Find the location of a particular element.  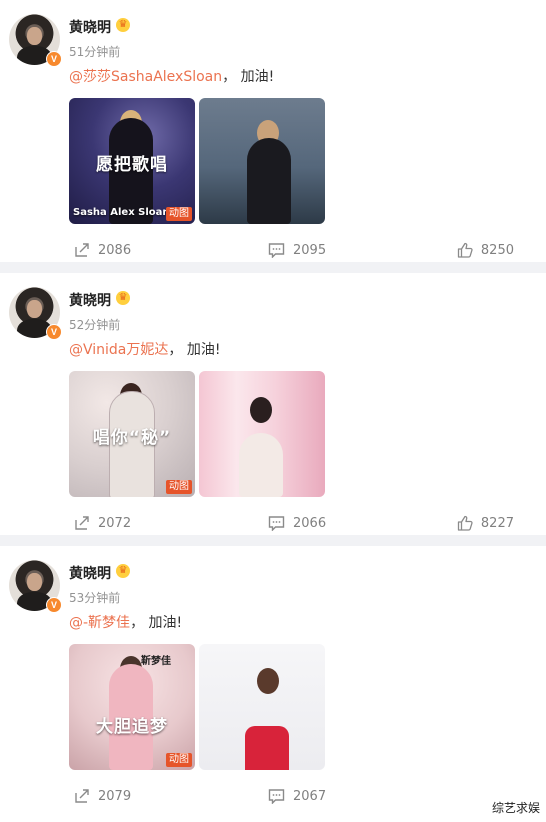

post-image: 愿把歌唱 Sasha Alex Sloan 动图 is located at coordinates (132, 161).